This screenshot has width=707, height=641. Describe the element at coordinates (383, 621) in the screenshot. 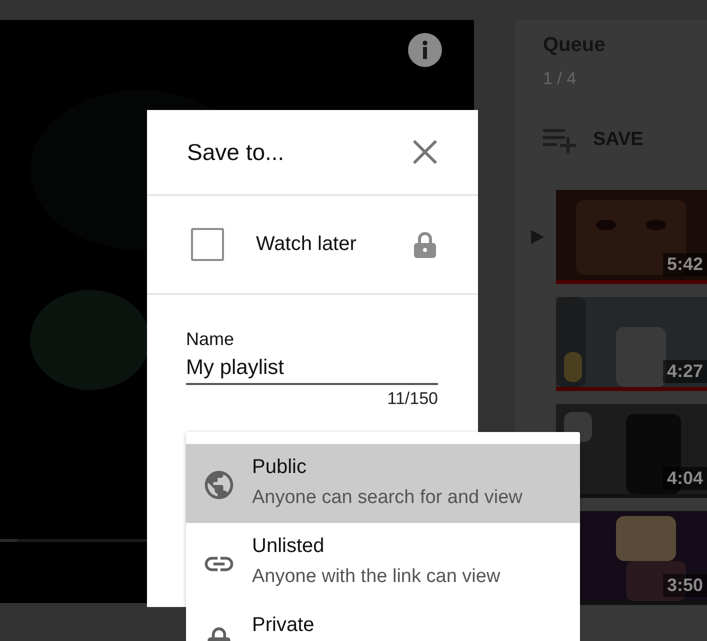

I see `privacy-option: Private` at that location.